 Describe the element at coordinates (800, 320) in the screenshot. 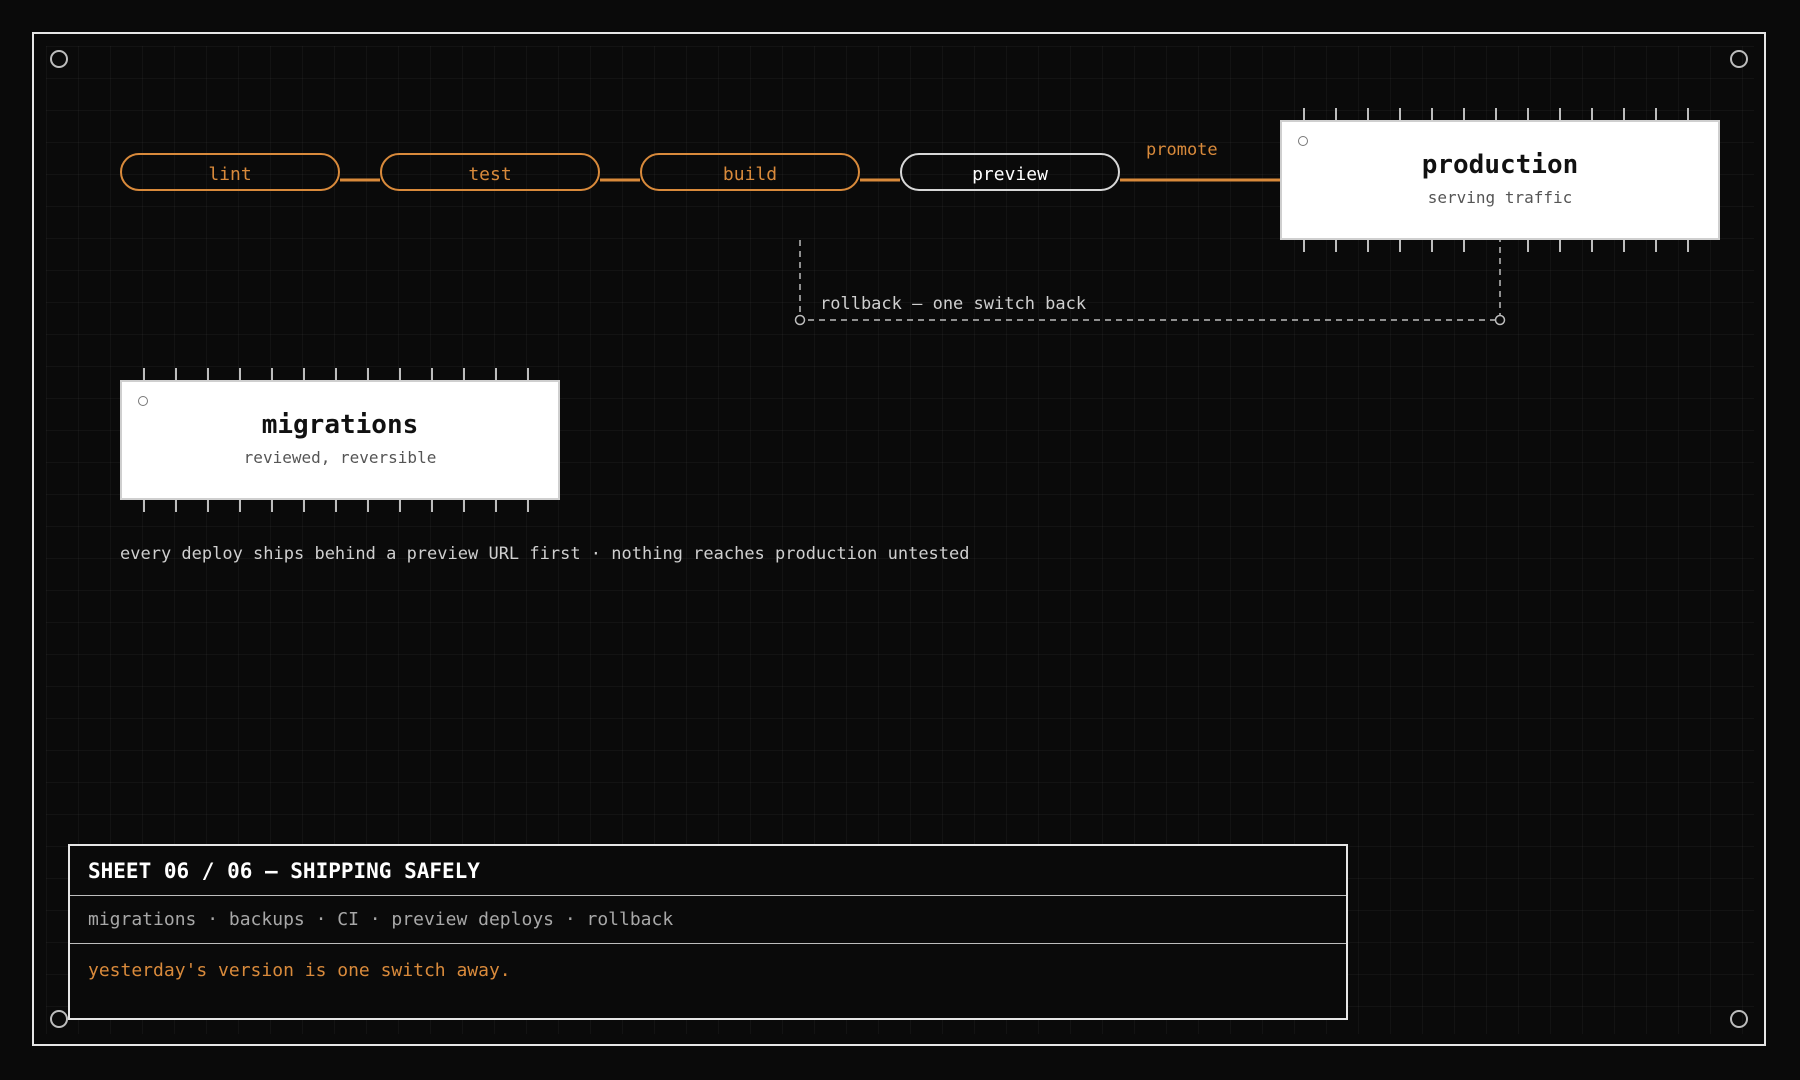

I see `rollback-end-dot` at that location.